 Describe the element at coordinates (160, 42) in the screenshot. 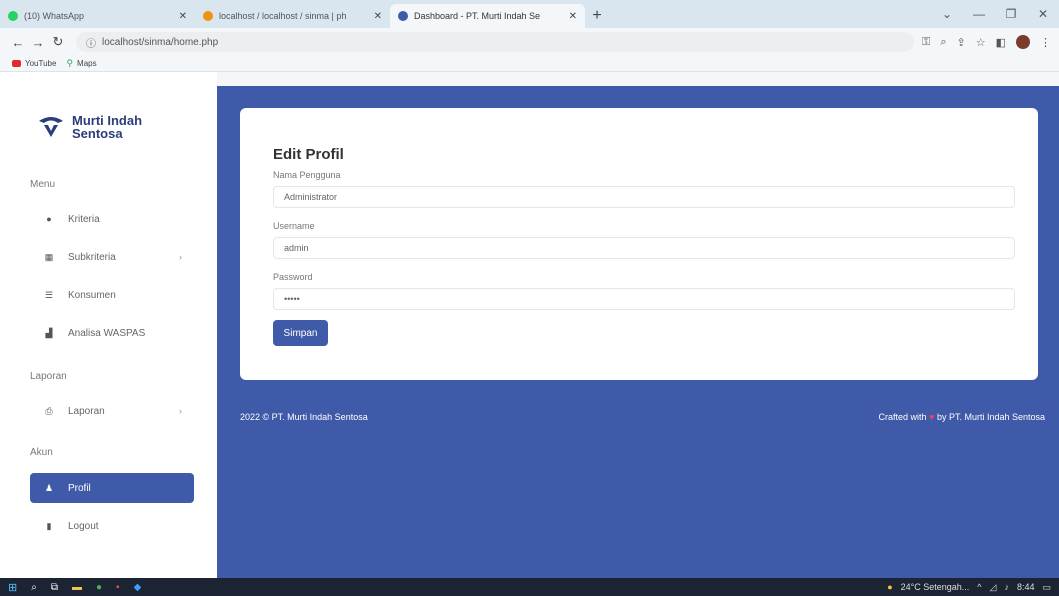

I see `url-text: localhost/sinma/home.php` at that location.